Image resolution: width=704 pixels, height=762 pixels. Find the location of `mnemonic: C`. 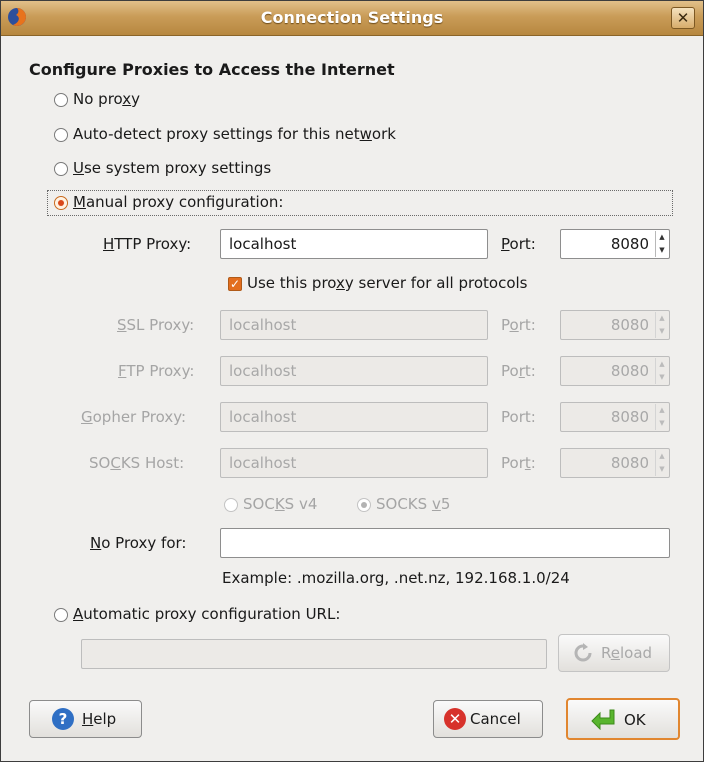

mnemonic: C is located at coordinates (115, 463).